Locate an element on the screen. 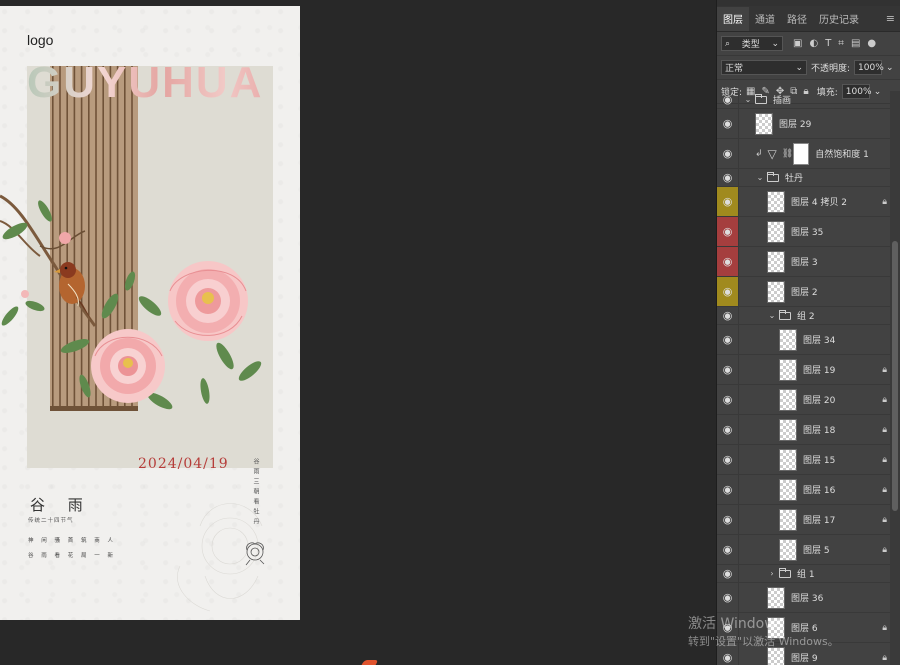 The image size is (900, 665). type-filter-icon: T is located at coordinates (828, 43).